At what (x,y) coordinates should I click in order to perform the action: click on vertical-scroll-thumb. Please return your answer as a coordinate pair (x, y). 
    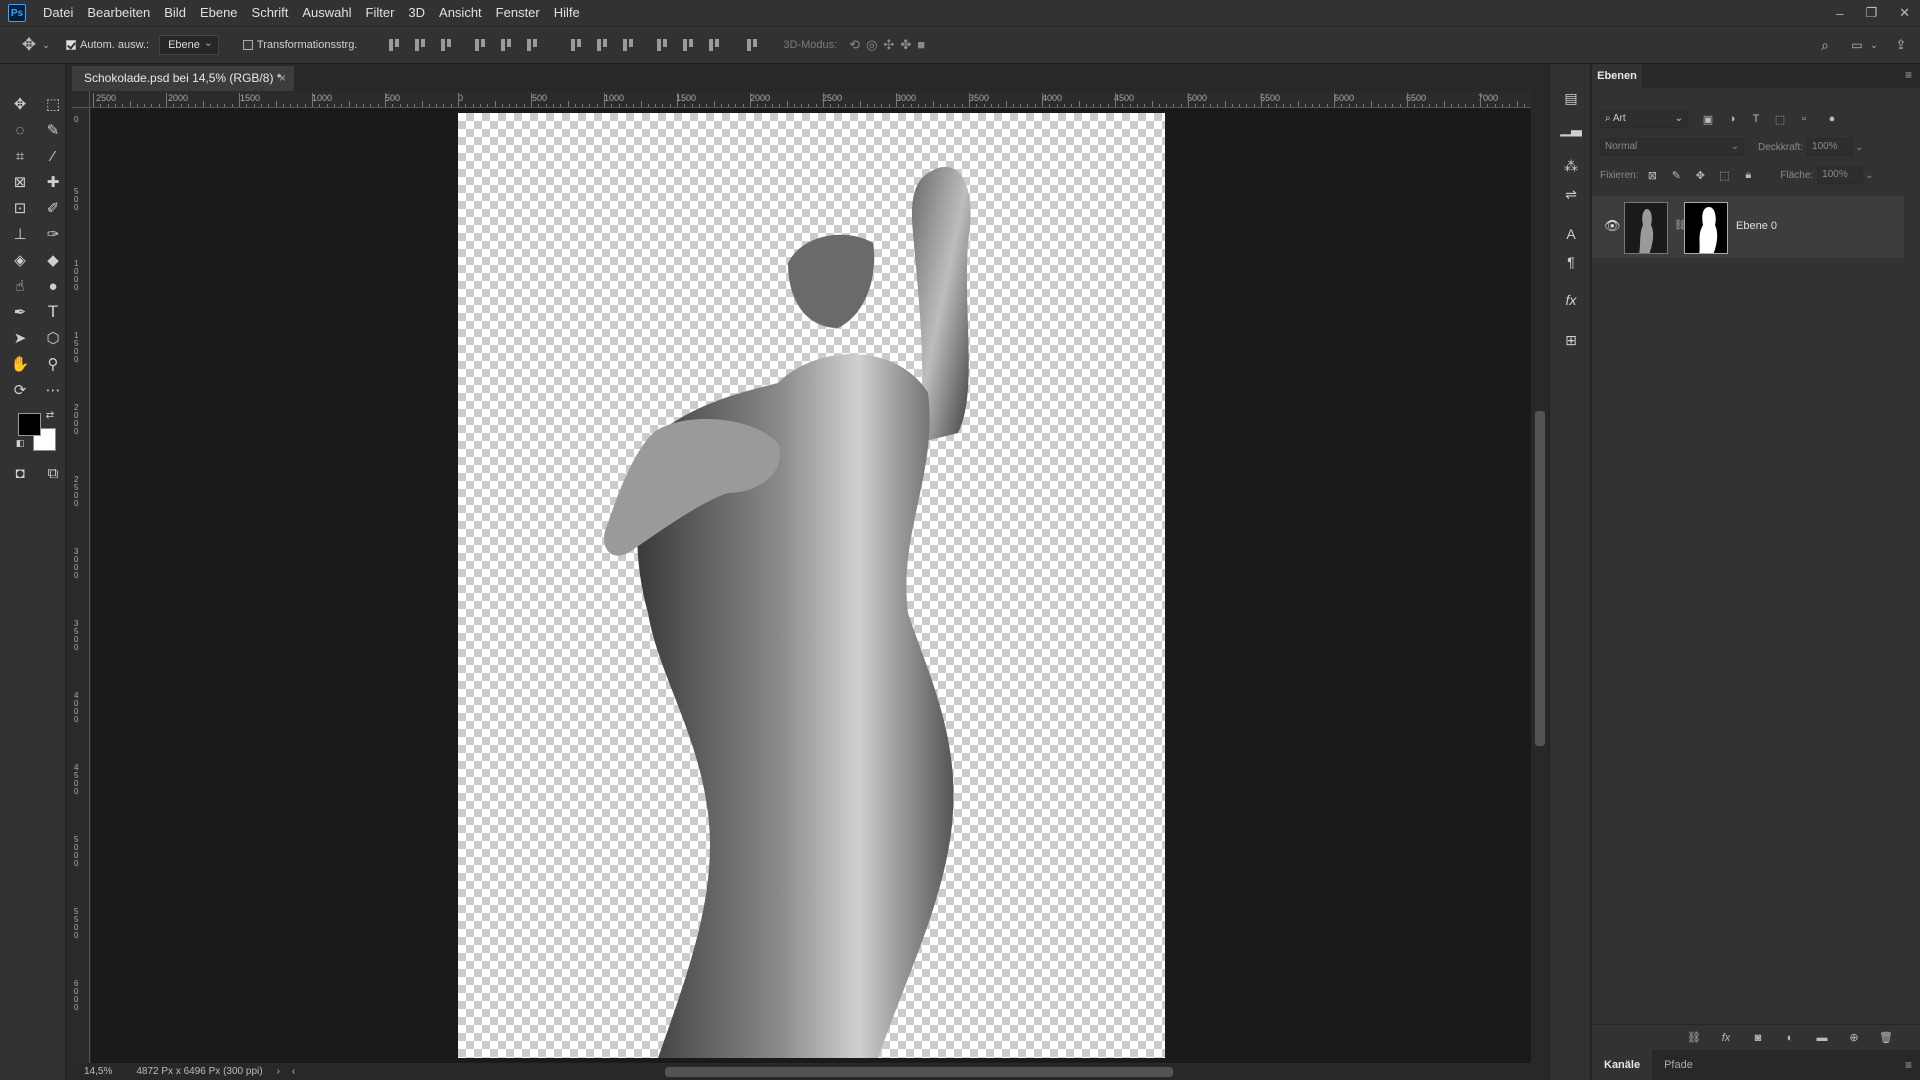
    Looking at the image, I should click on (1540, 578).